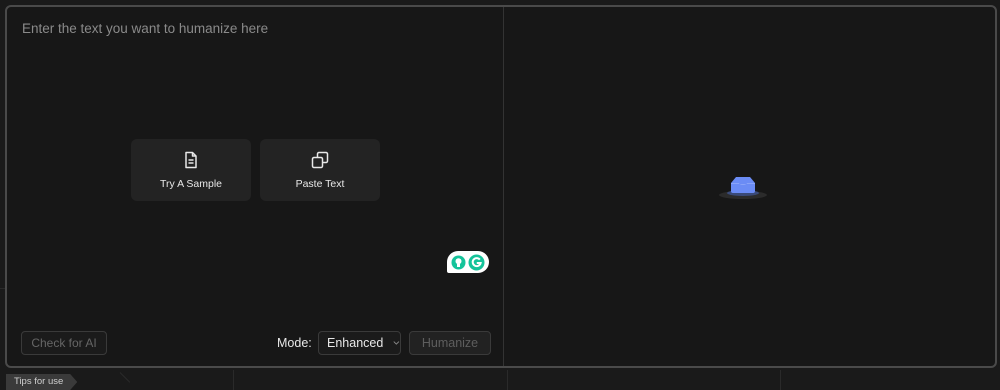 This screenshot has width=1000, height=390. I want to click on empty-box-icon, so click(743, 188).